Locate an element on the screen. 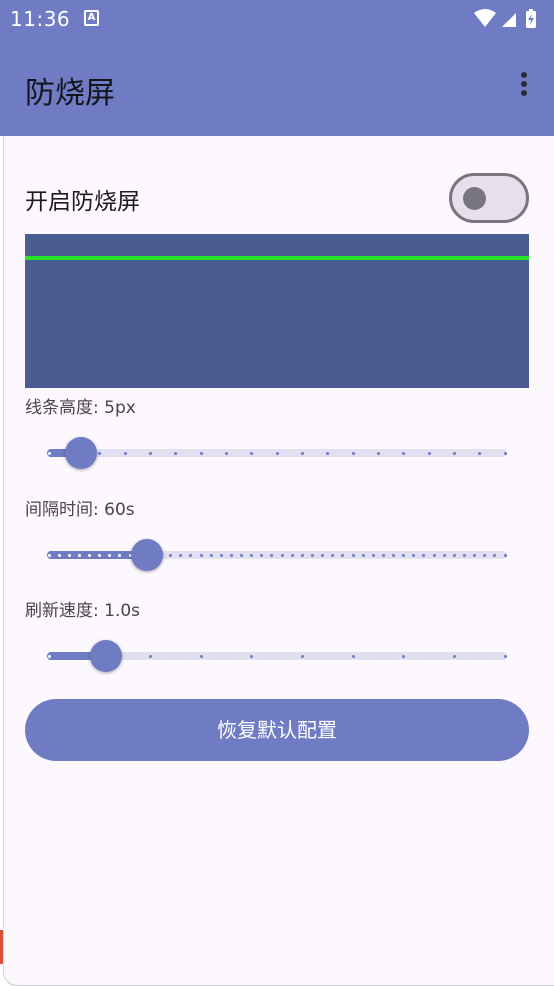  notification-icon: A is located at coordinates (91, 18).